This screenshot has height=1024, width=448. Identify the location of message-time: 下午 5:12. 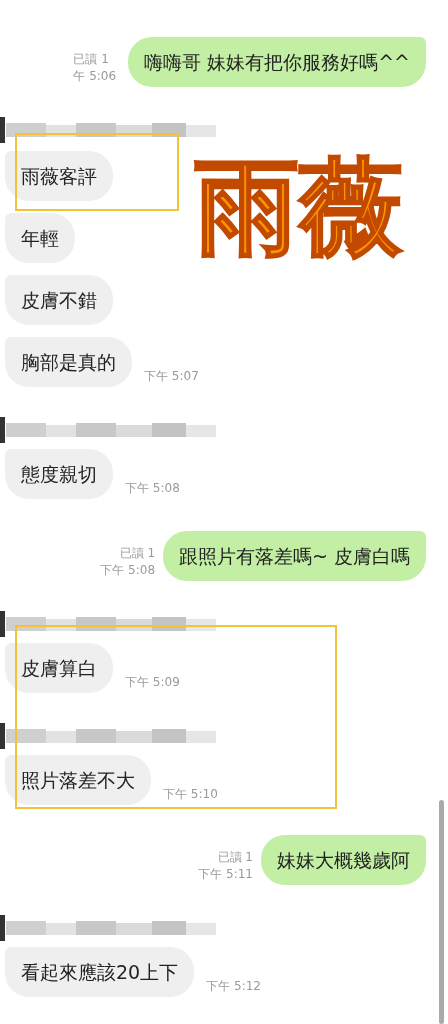
(233, 986).